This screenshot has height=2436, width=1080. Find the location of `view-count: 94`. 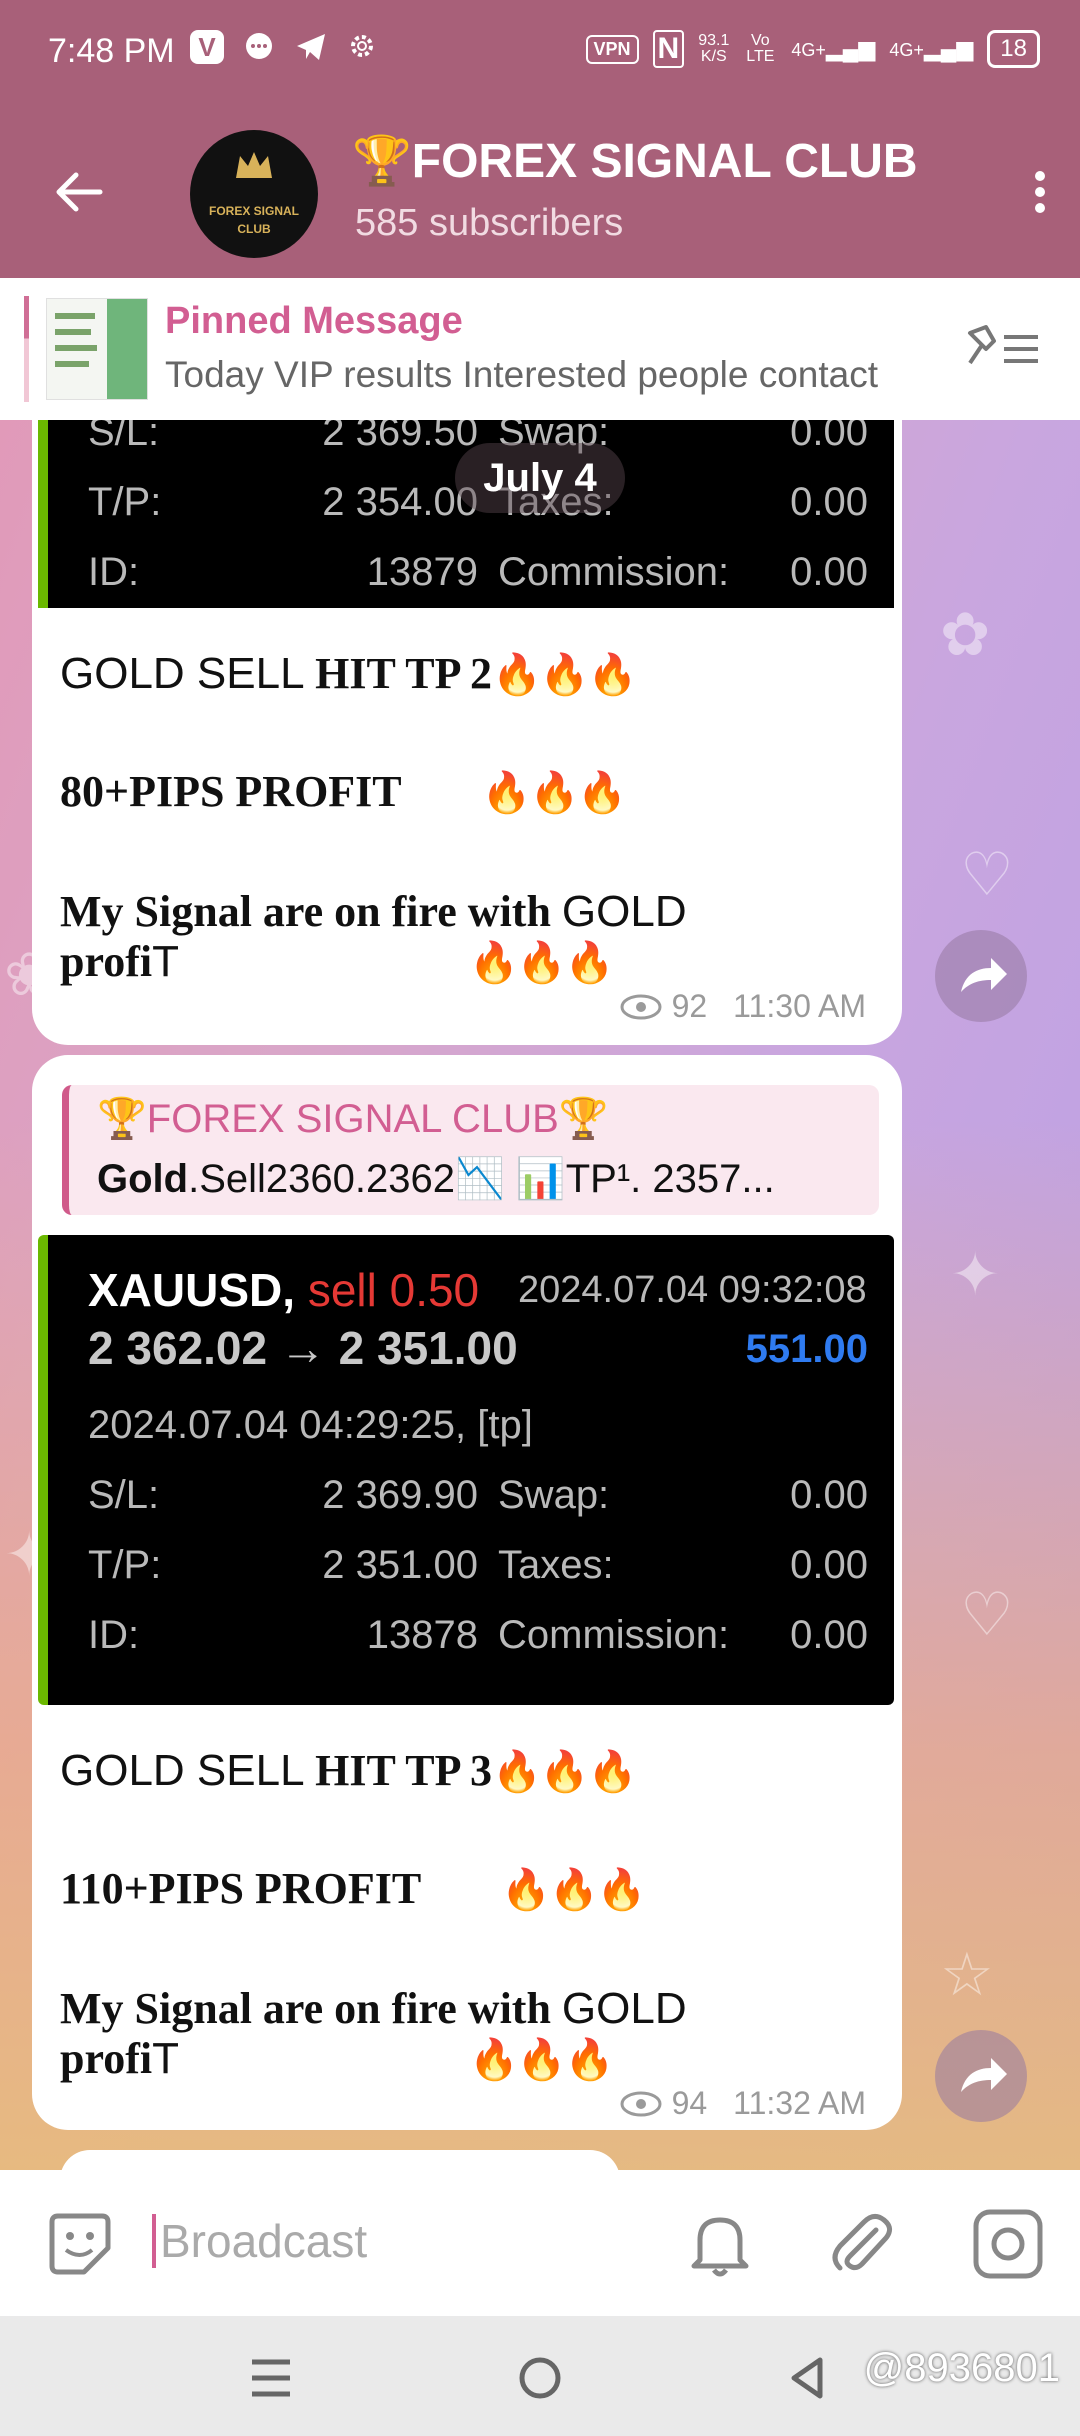

view-count: 94 is located at coordinates (689, 2103).